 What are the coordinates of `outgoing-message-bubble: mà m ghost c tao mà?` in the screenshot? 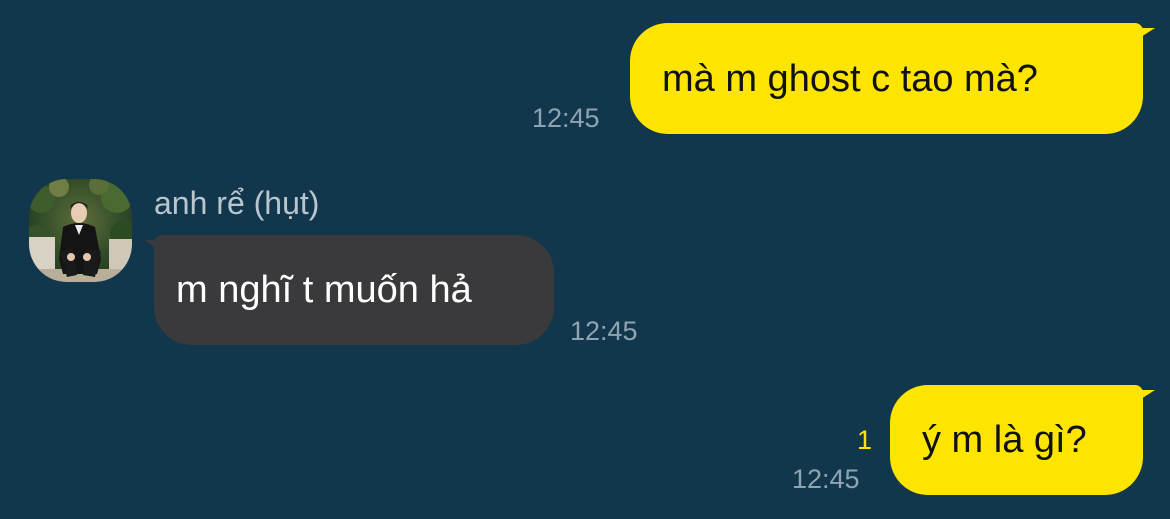 It's located at (886, 78).